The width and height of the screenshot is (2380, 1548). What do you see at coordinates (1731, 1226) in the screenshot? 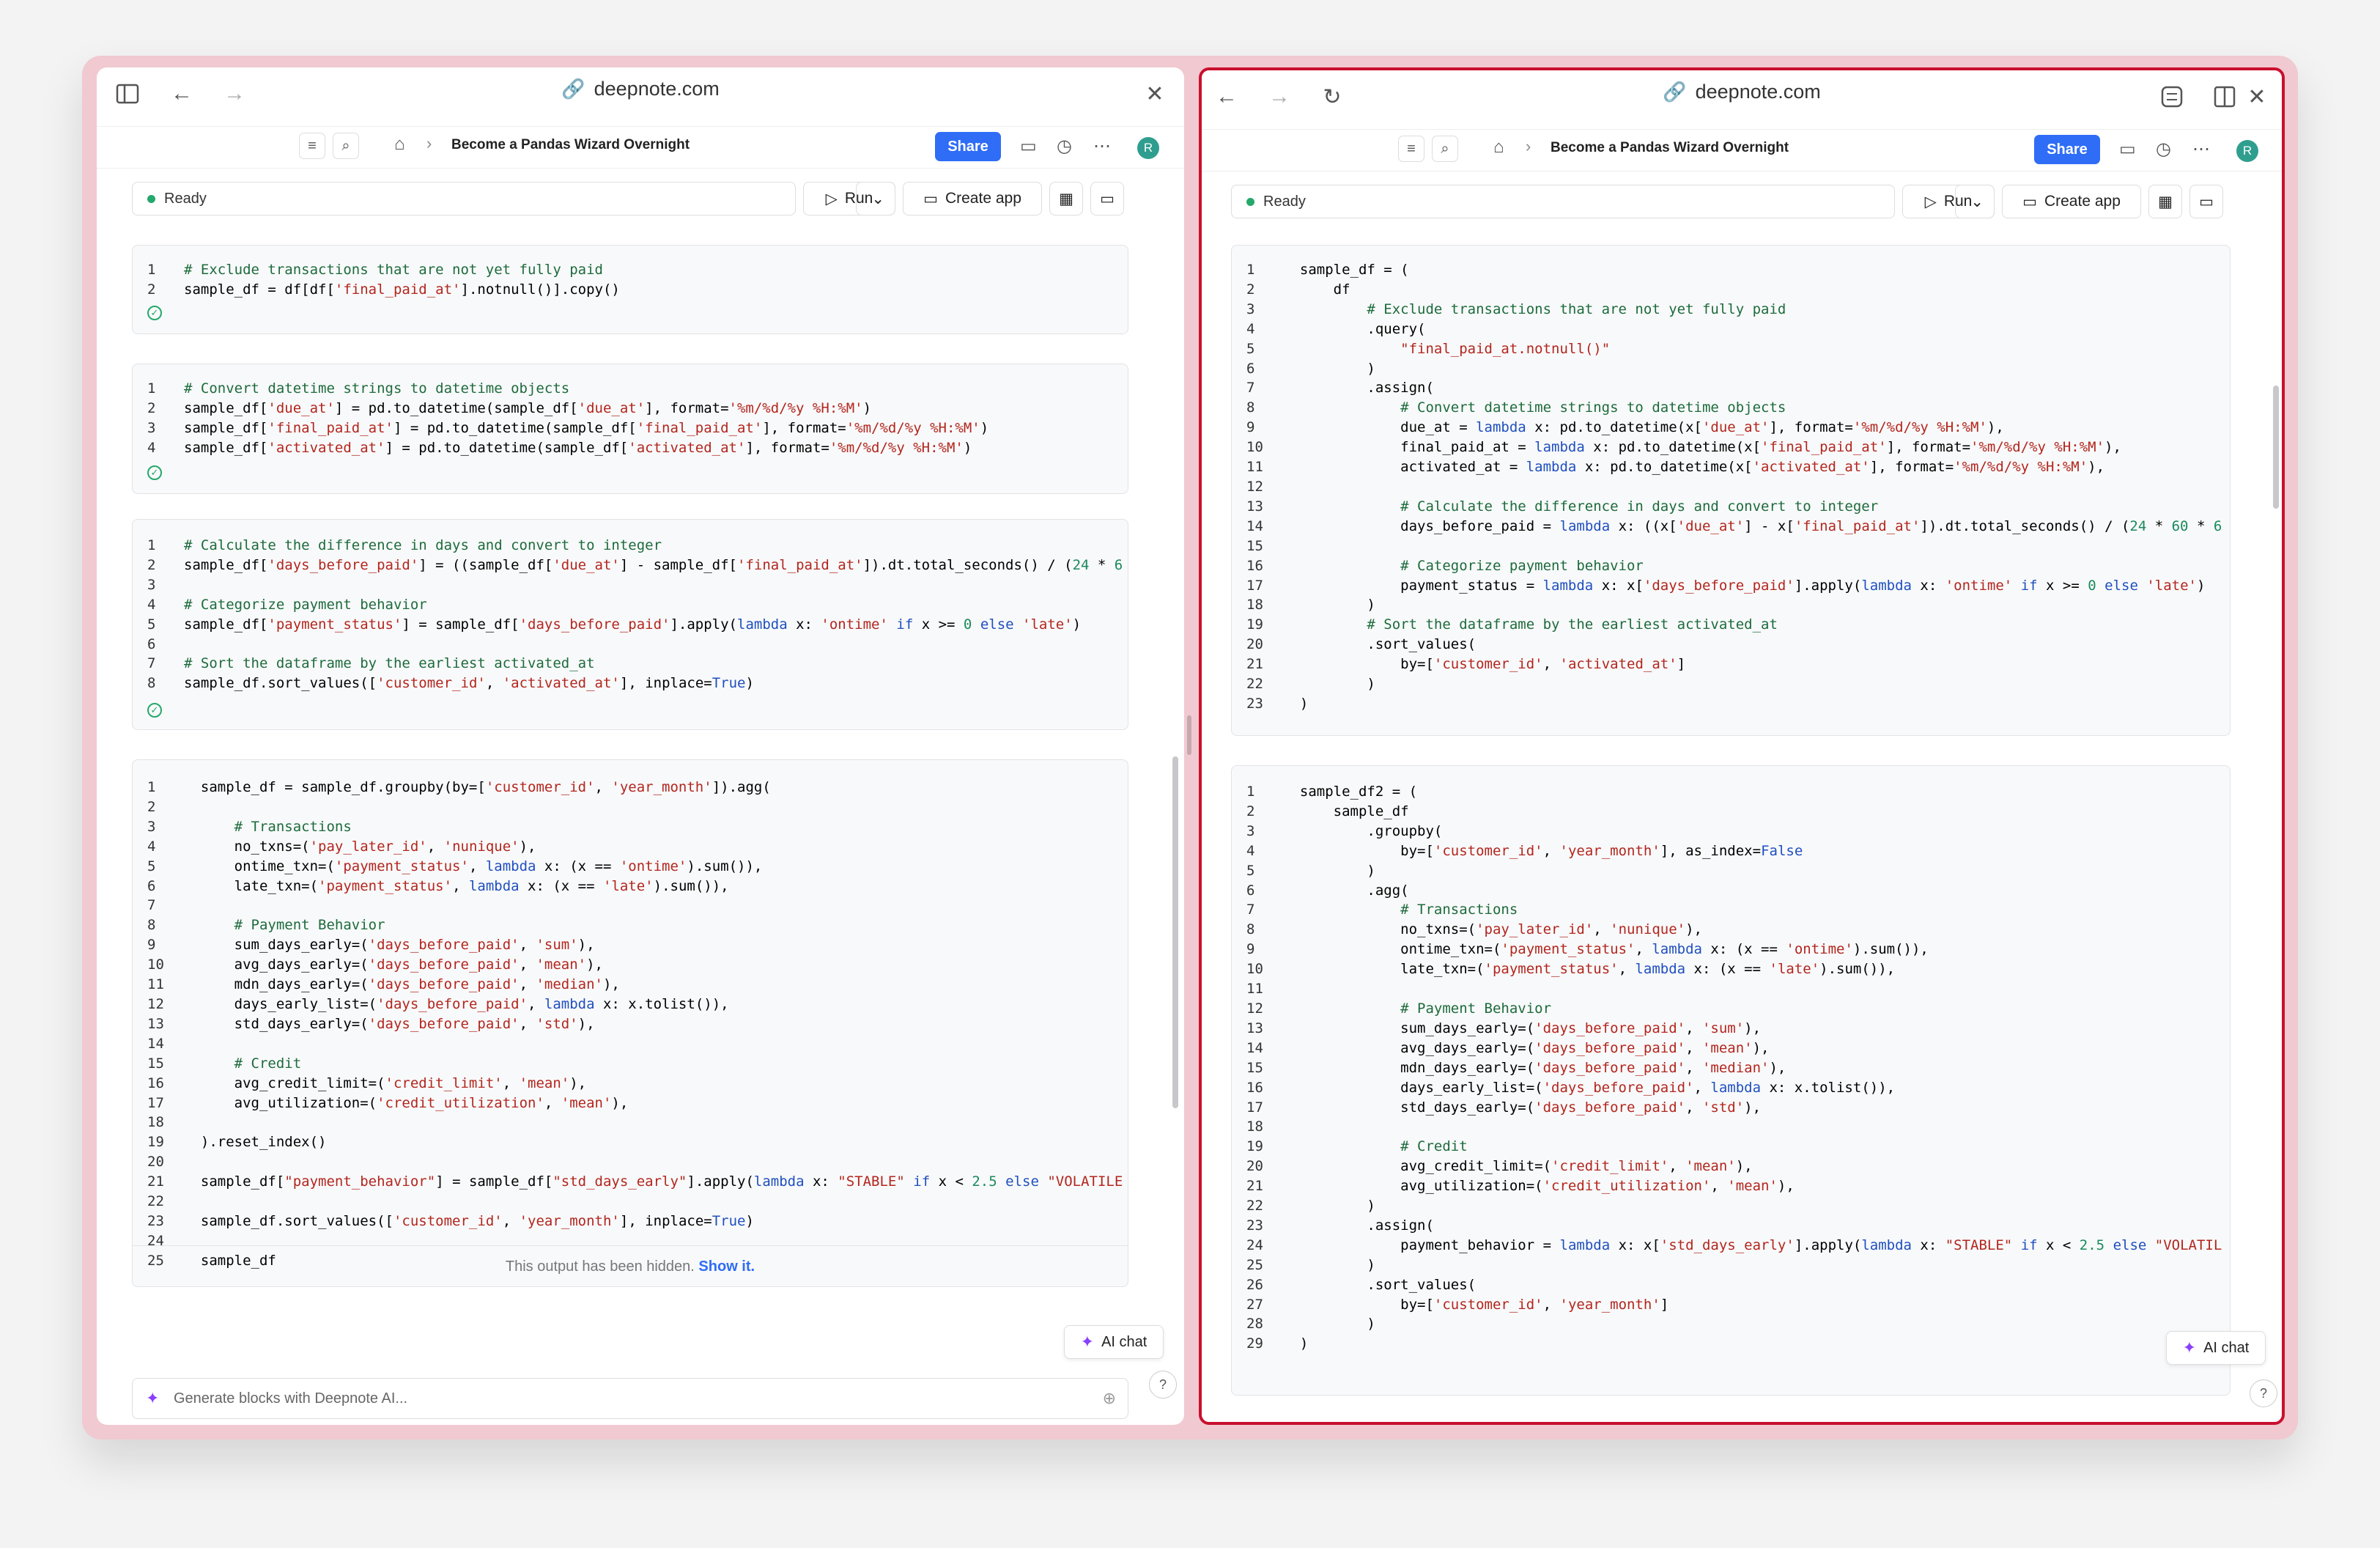
I see `code-line: 23 .assign(` at bounding box center [1731, 1226].